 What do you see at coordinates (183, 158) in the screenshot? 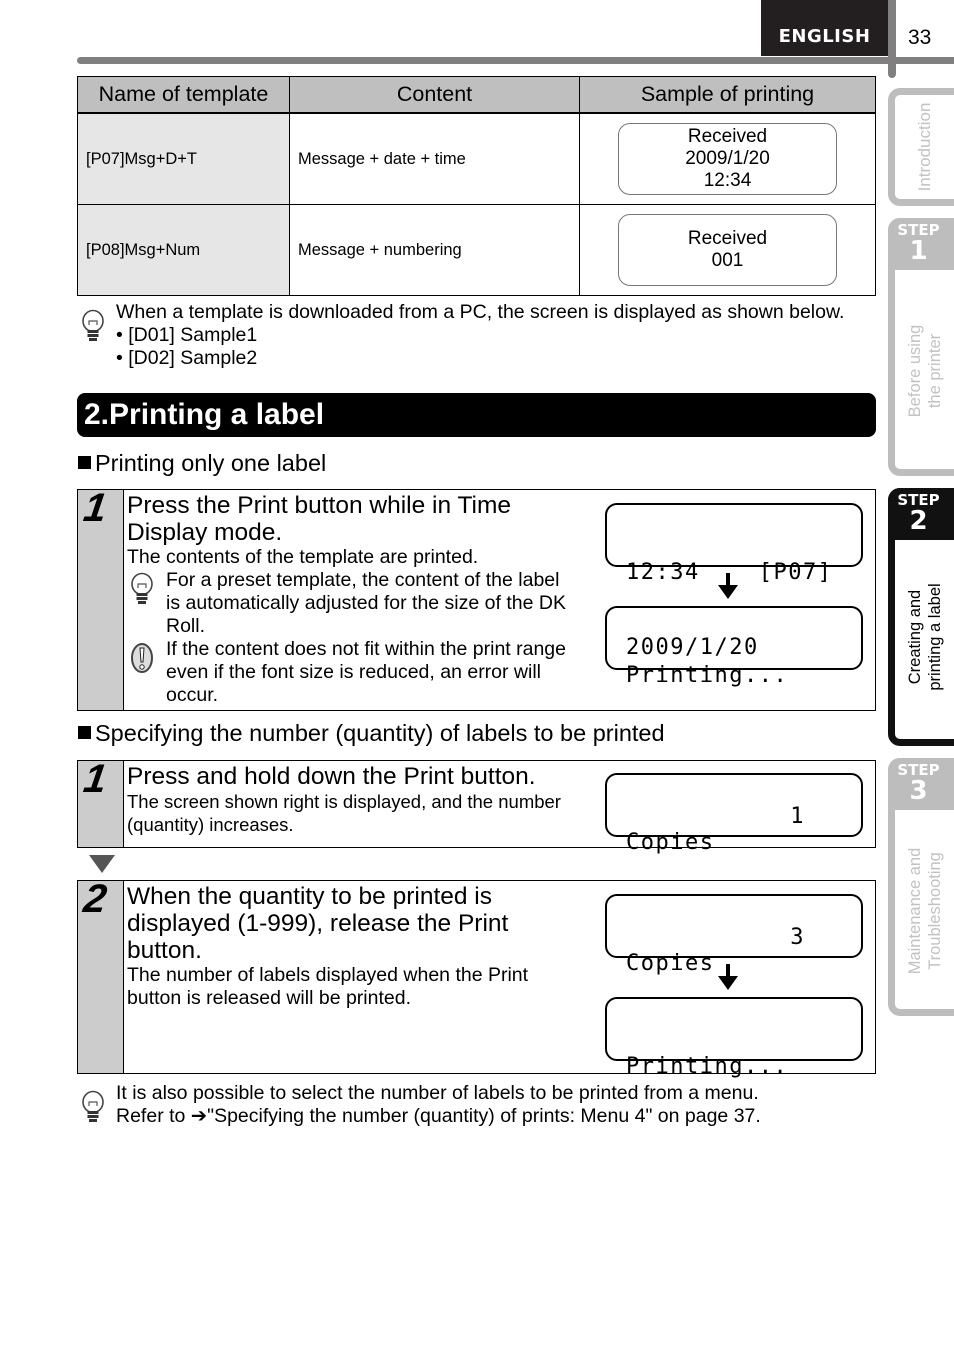
I see `template-name: [P07]Msg+D+T` at bounding box center [183, 158].